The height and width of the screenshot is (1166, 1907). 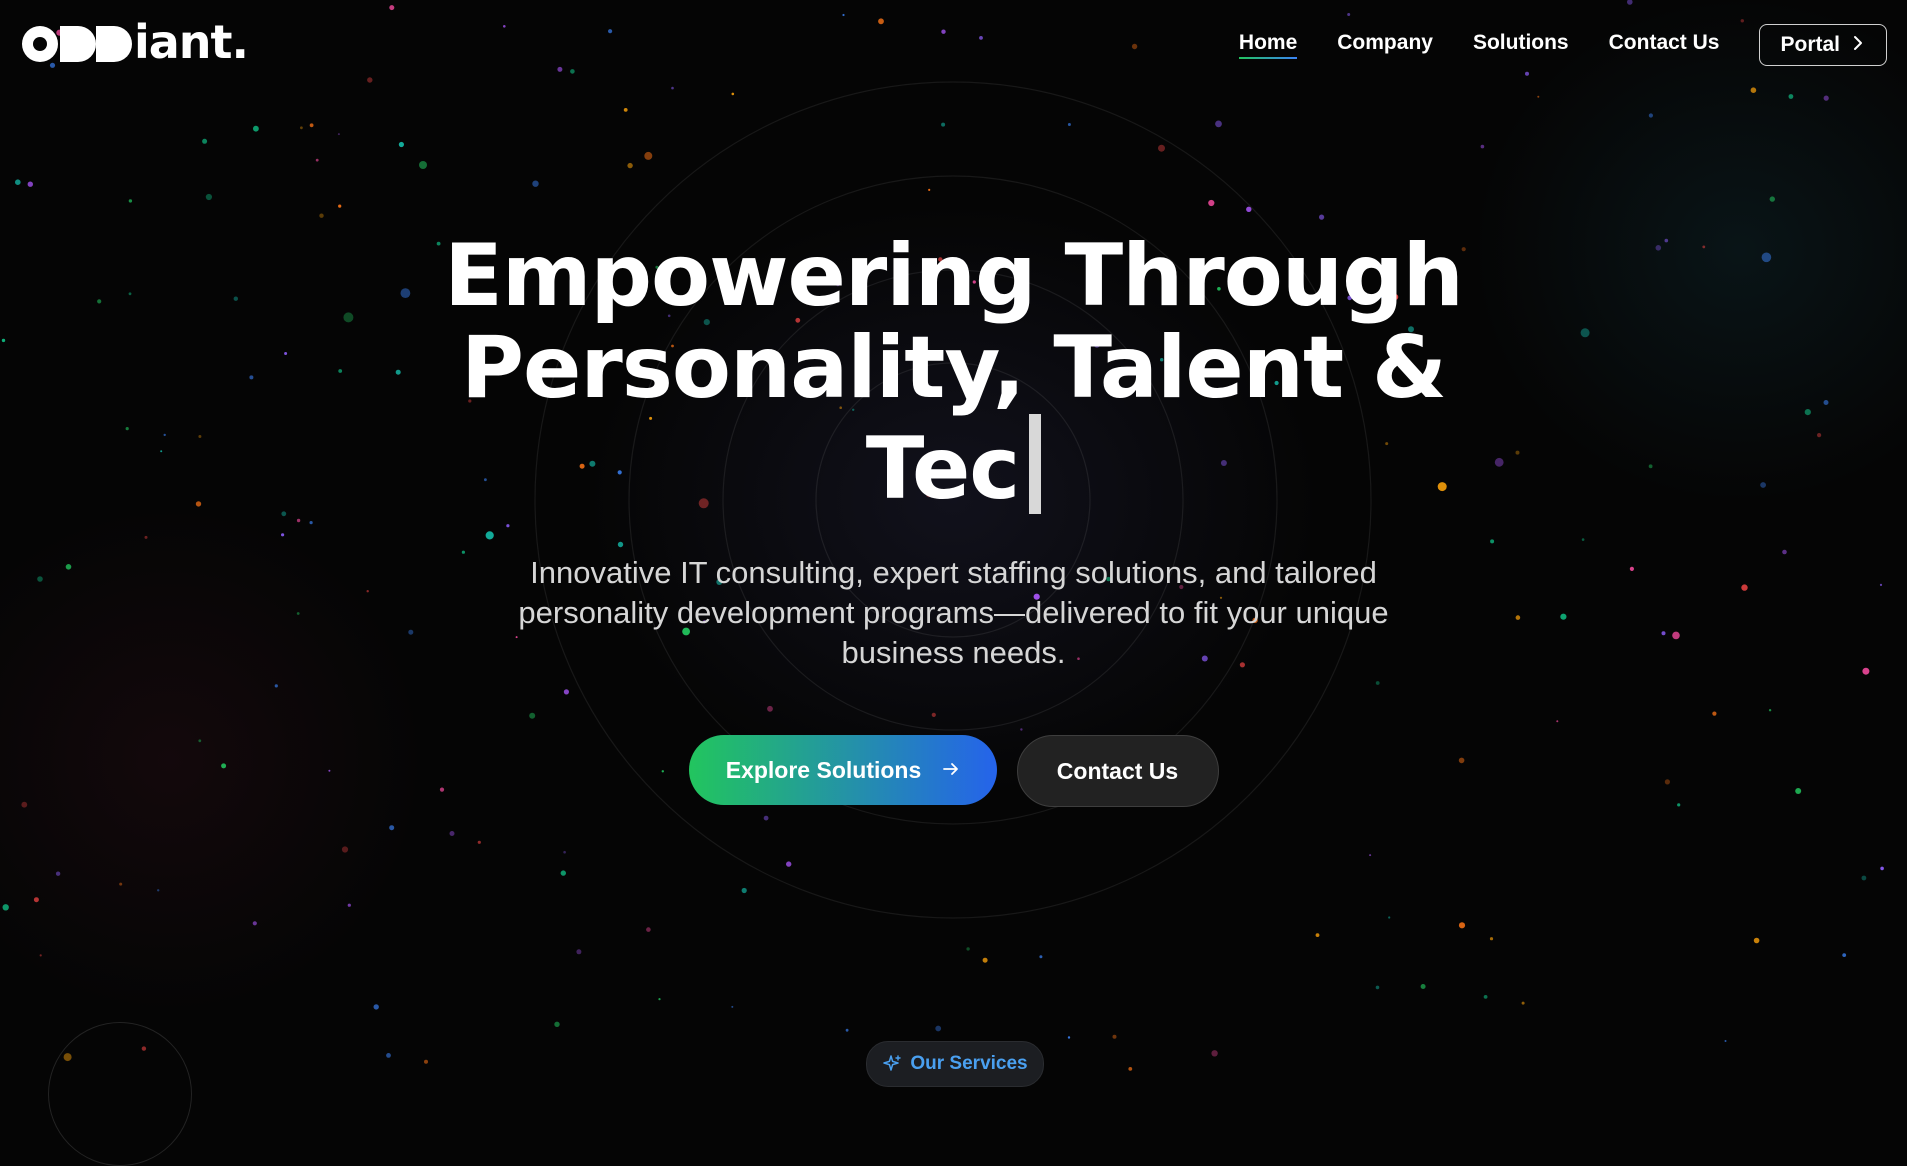 What do you see at coordinates (1521, 45) in the screenshot?
I see `nav-solutions: Solutions` at bounding box center [1521, 45].